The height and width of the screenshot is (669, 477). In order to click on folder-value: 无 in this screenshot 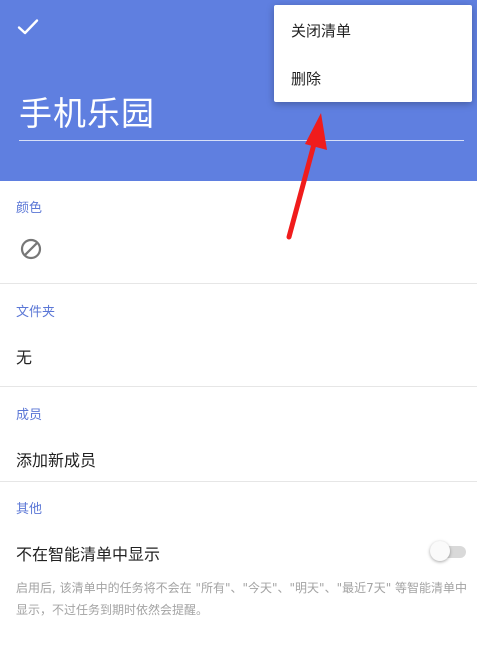, I will do `click(24, 356)`.